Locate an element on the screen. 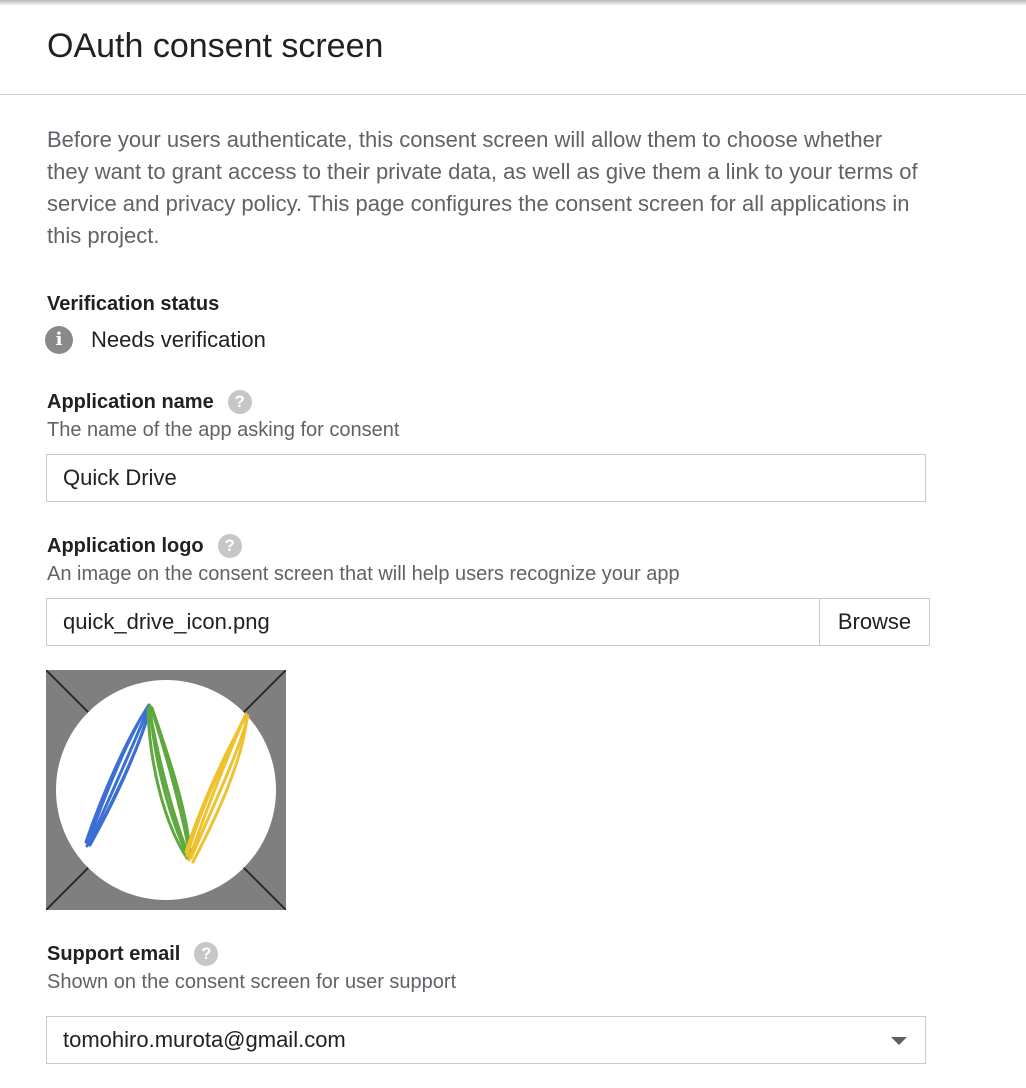  application-name-label: Application name ? is located at coordinates (149, 402).